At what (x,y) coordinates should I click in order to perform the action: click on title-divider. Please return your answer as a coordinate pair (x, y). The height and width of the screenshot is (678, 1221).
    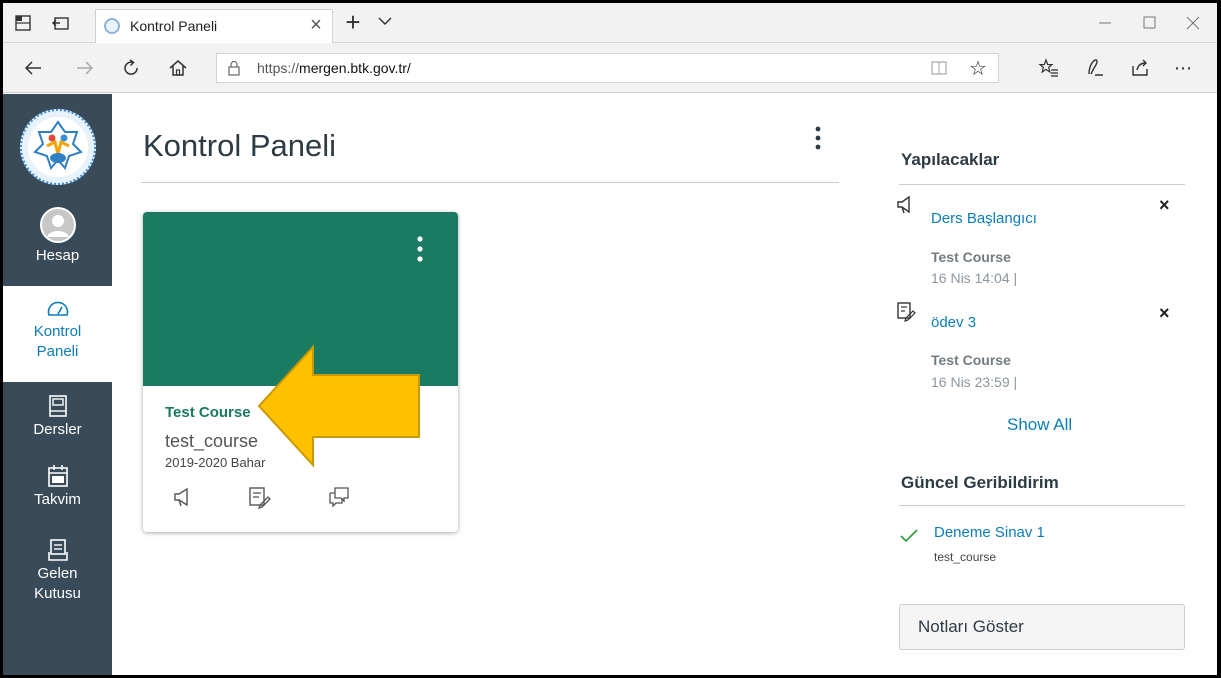
    Looking at the image, I should click on (490, 182).